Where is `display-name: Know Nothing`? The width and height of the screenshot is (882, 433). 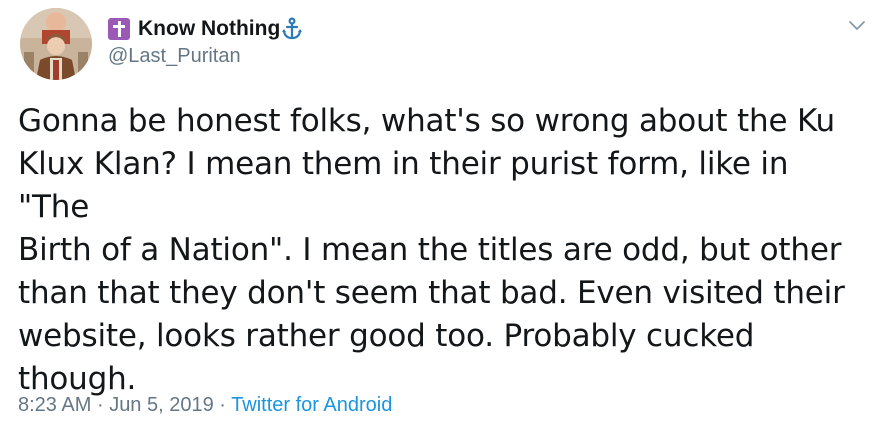 display-name: Know Nothing is located at coordinates (209, 28).